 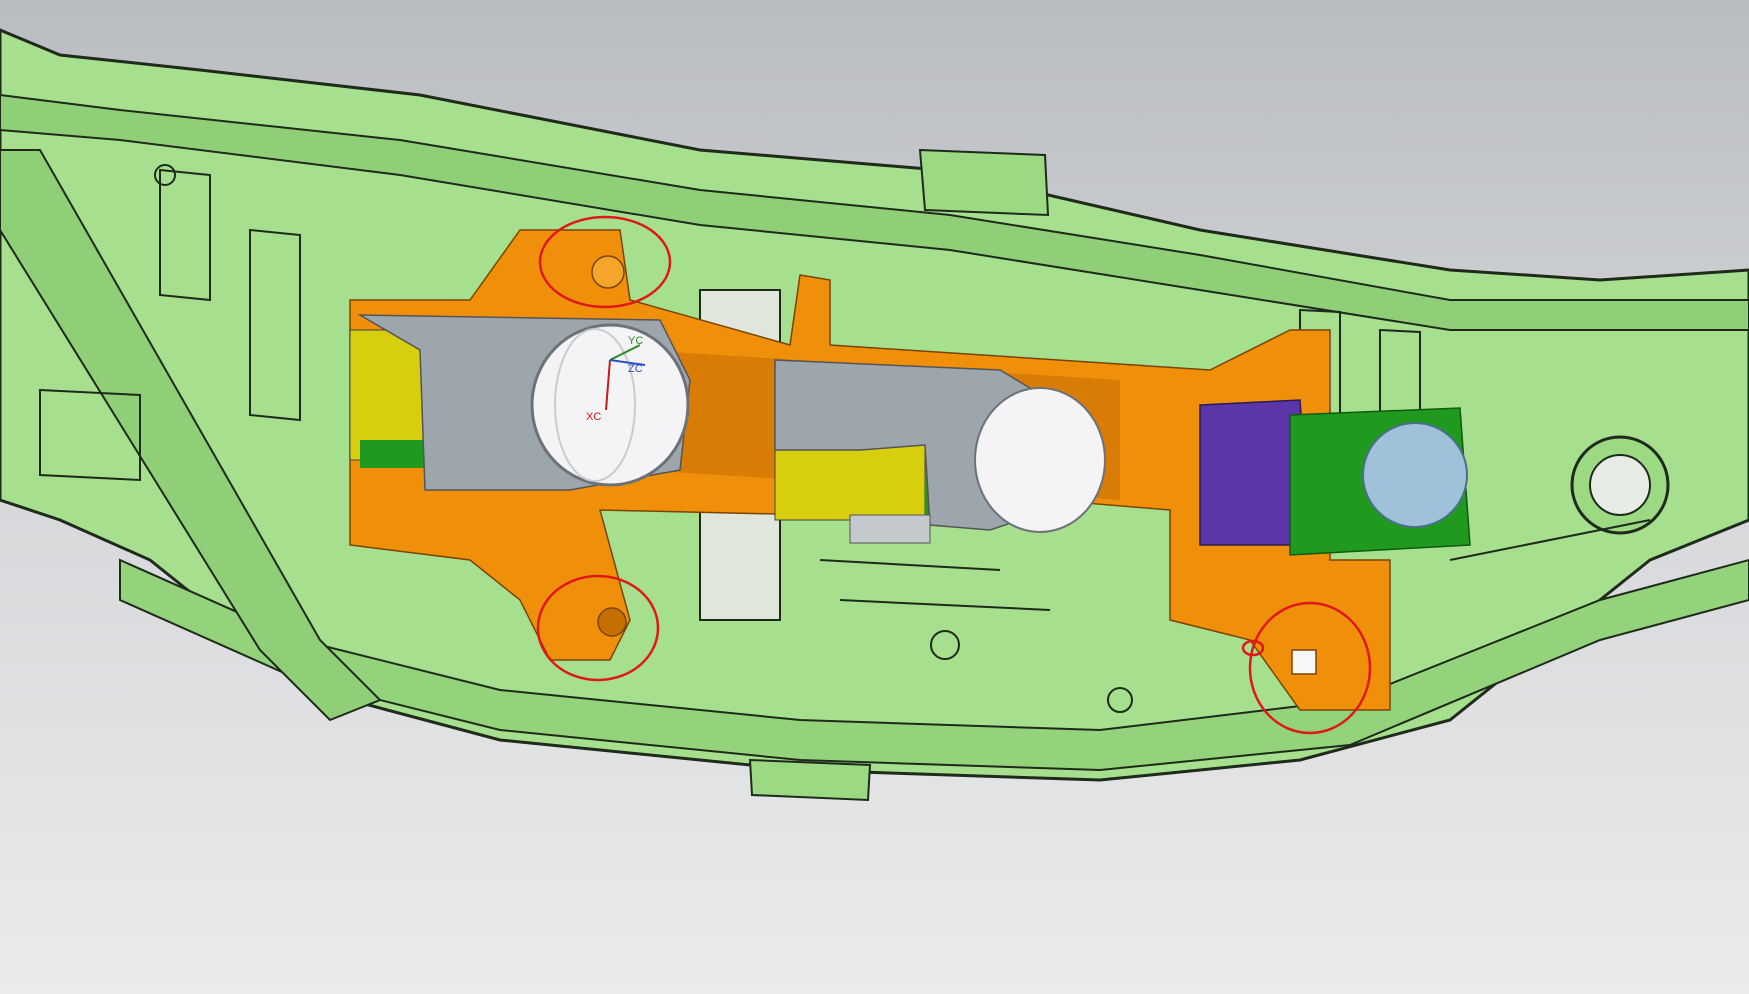 What do you see at coordinates (1304, 662) in the screenshot?
I see `bracket-square-slot` at bounding box center [1304, 662].